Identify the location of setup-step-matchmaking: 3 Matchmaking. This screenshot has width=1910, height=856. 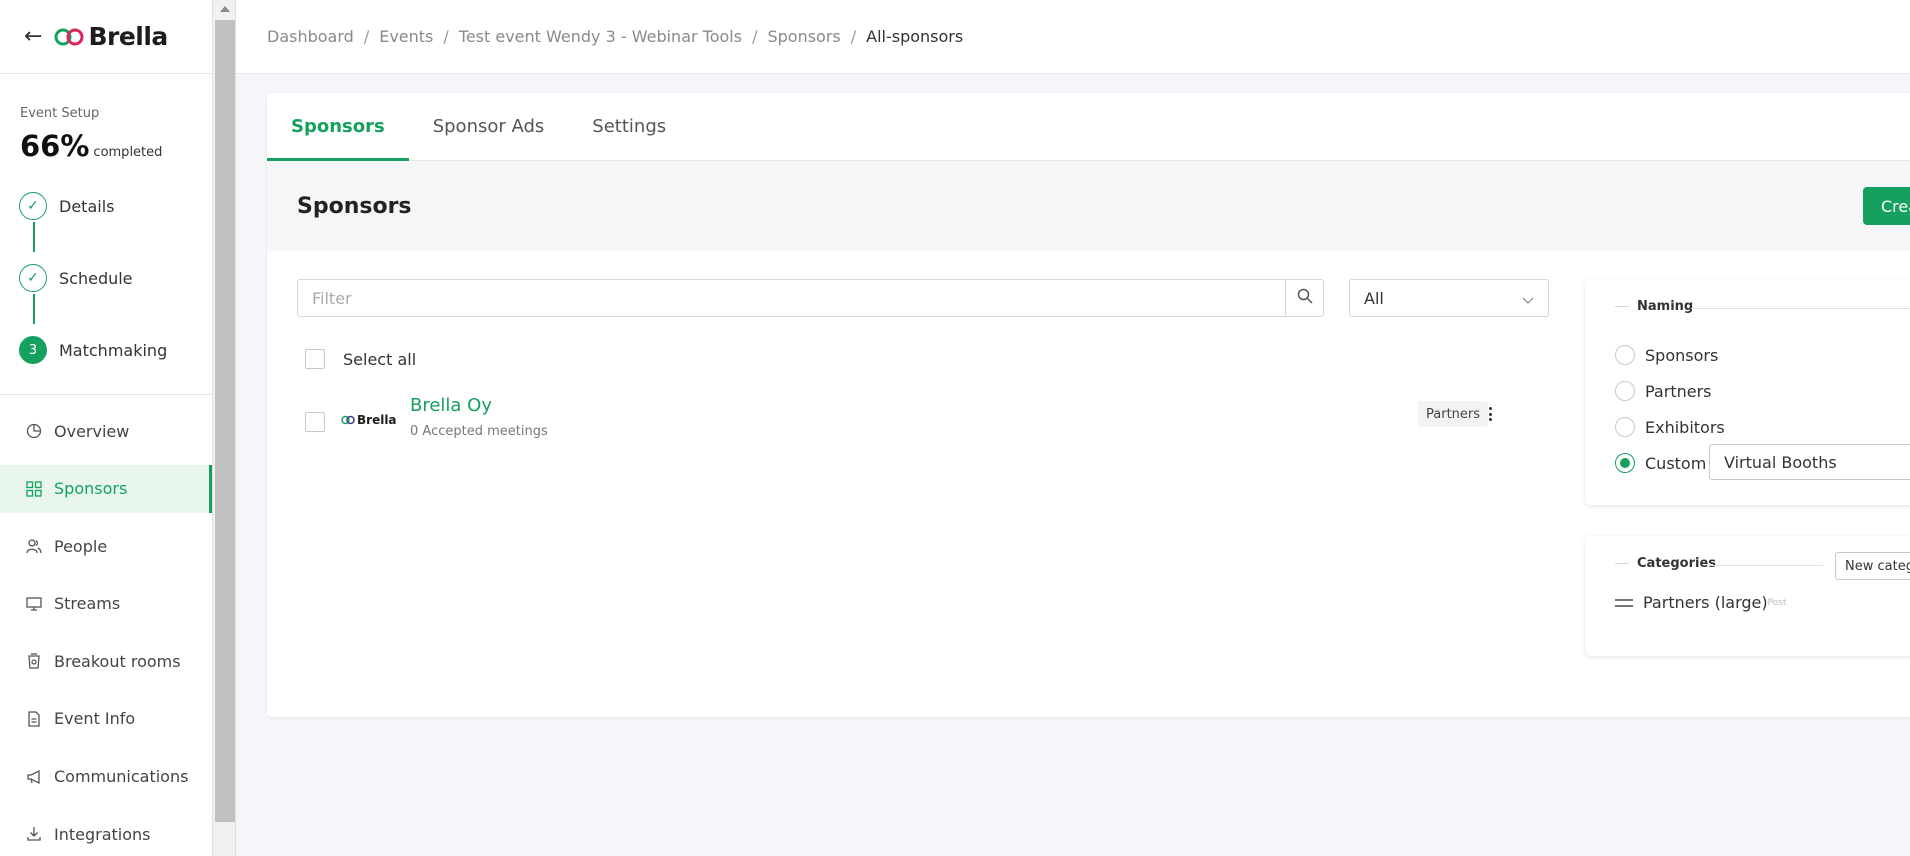
(93, 350).